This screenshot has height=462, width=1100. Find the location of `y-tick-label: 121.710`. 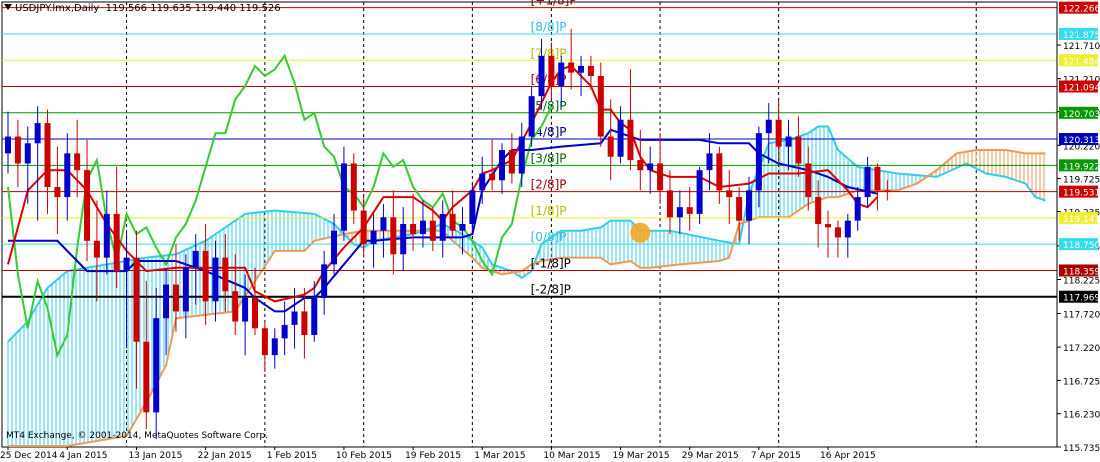

y-tick-label: 121.710 is located at coordinates (1081, 47).